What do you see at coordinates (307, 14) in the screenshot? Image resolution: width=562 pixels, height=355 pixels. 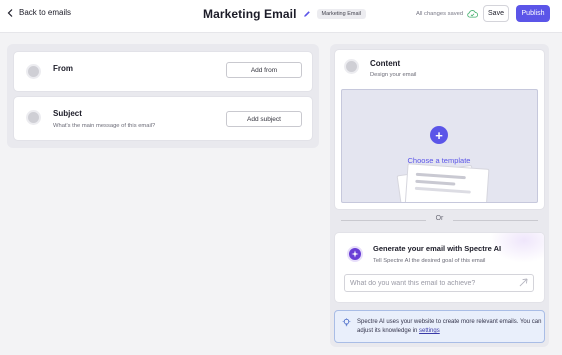 I see `pencil-icon` at bounding box center [307, 14].